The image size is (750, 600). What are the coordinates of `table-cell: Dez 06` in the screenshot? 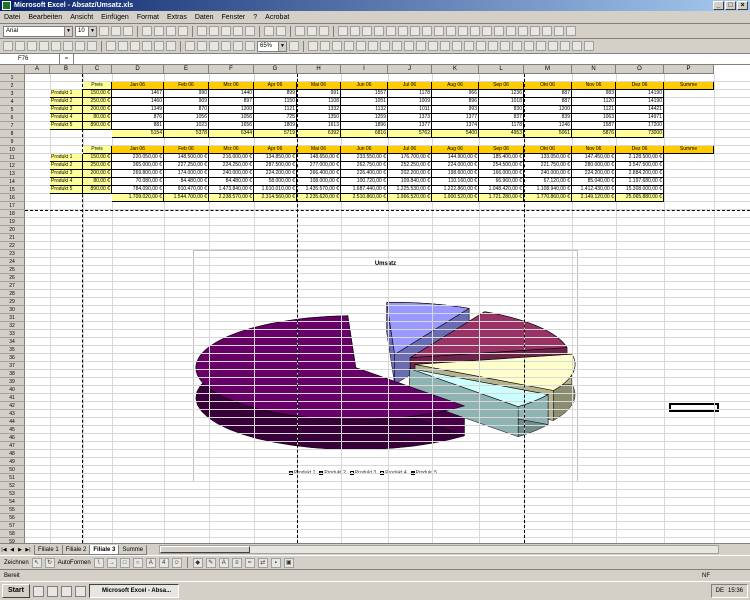 It's located at (640, 150).